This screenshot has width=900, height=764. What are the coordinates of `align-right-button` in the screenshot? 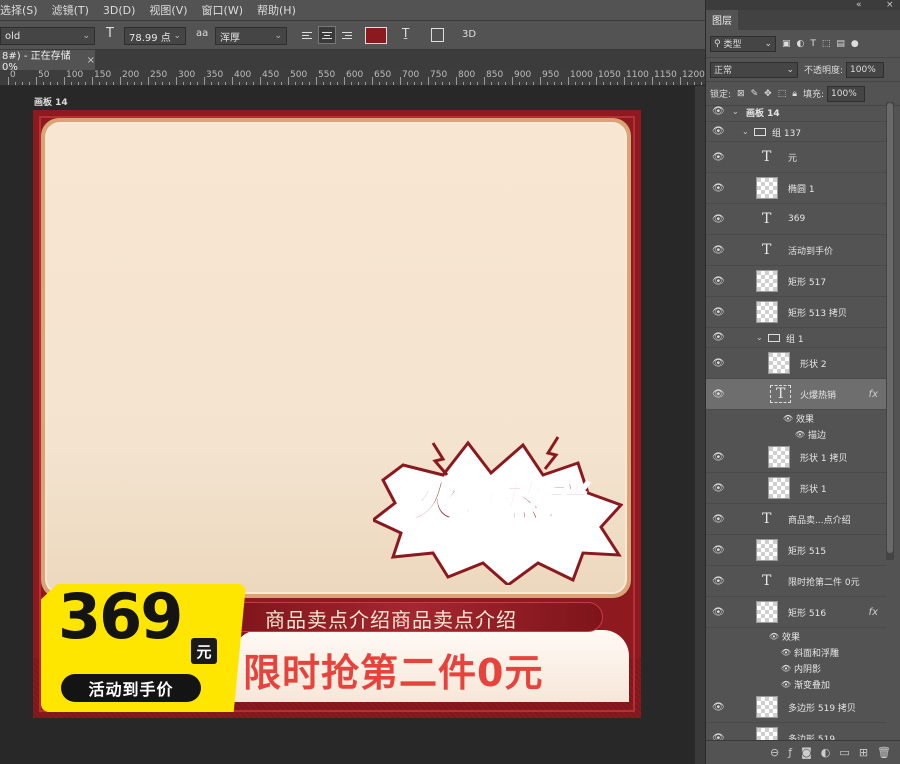 It's located at (346, 35).